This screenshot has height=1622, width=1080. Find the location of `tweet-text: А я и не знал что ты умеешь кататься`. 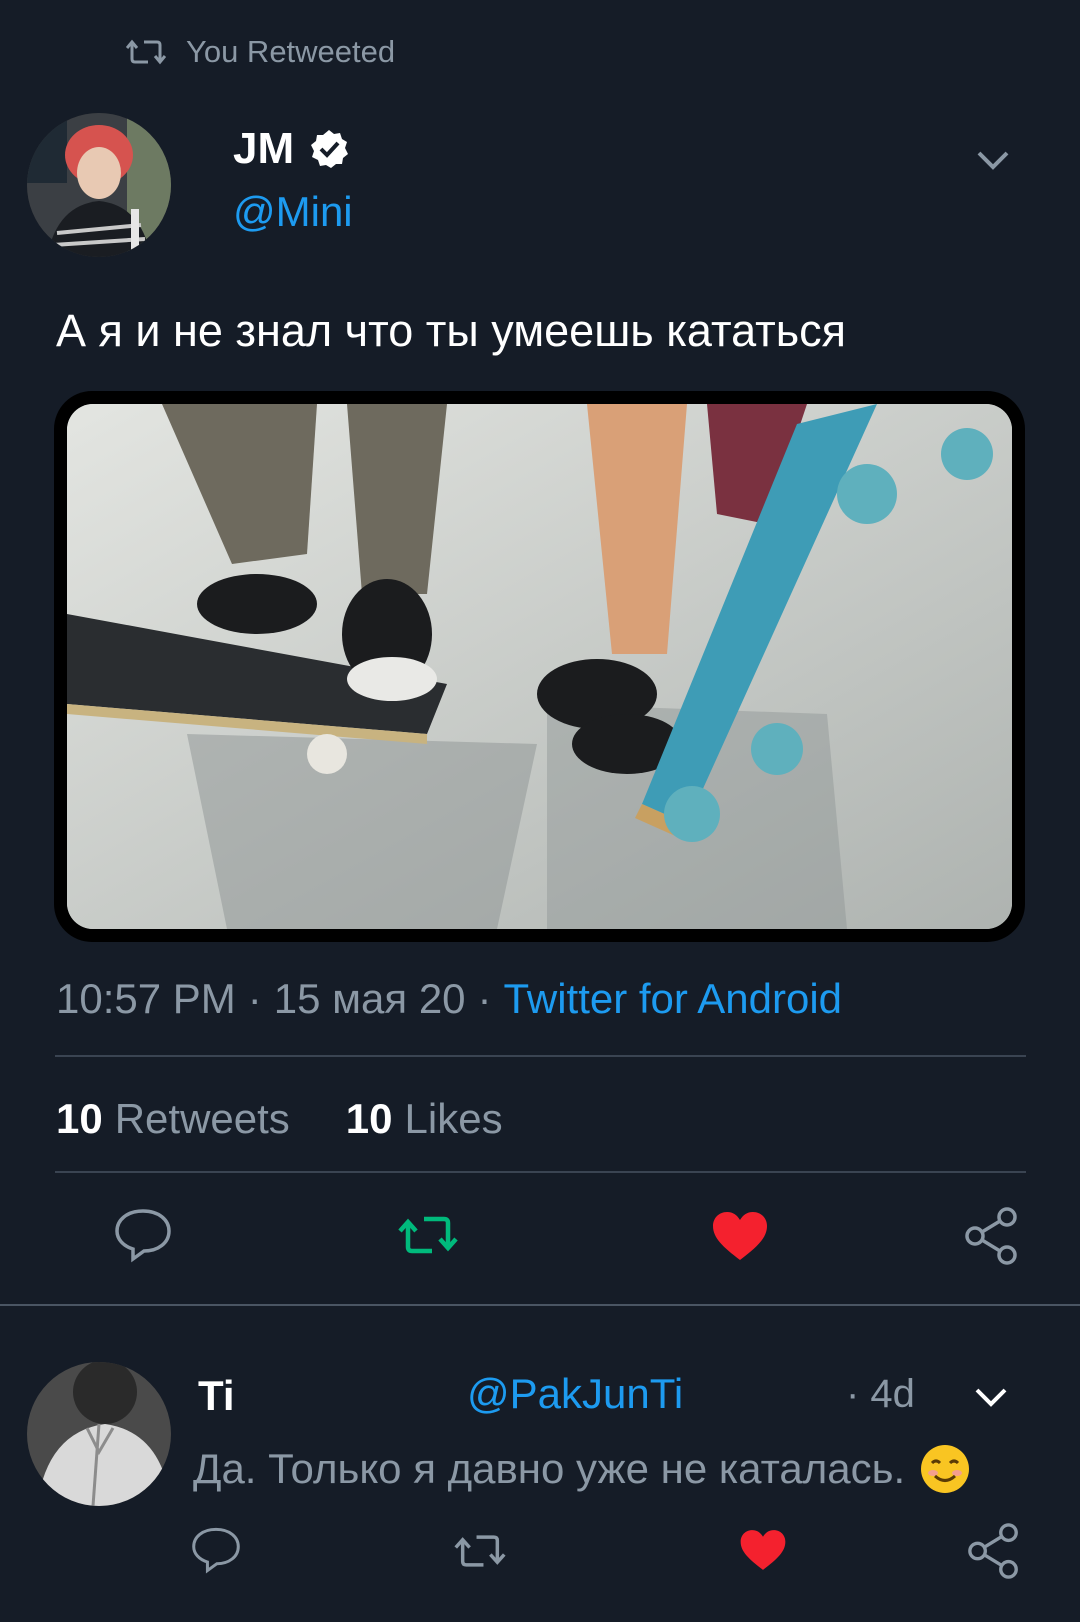

tweet-text: А я и не знал что ты умеешь кататься is located at coordinates (451, 330).